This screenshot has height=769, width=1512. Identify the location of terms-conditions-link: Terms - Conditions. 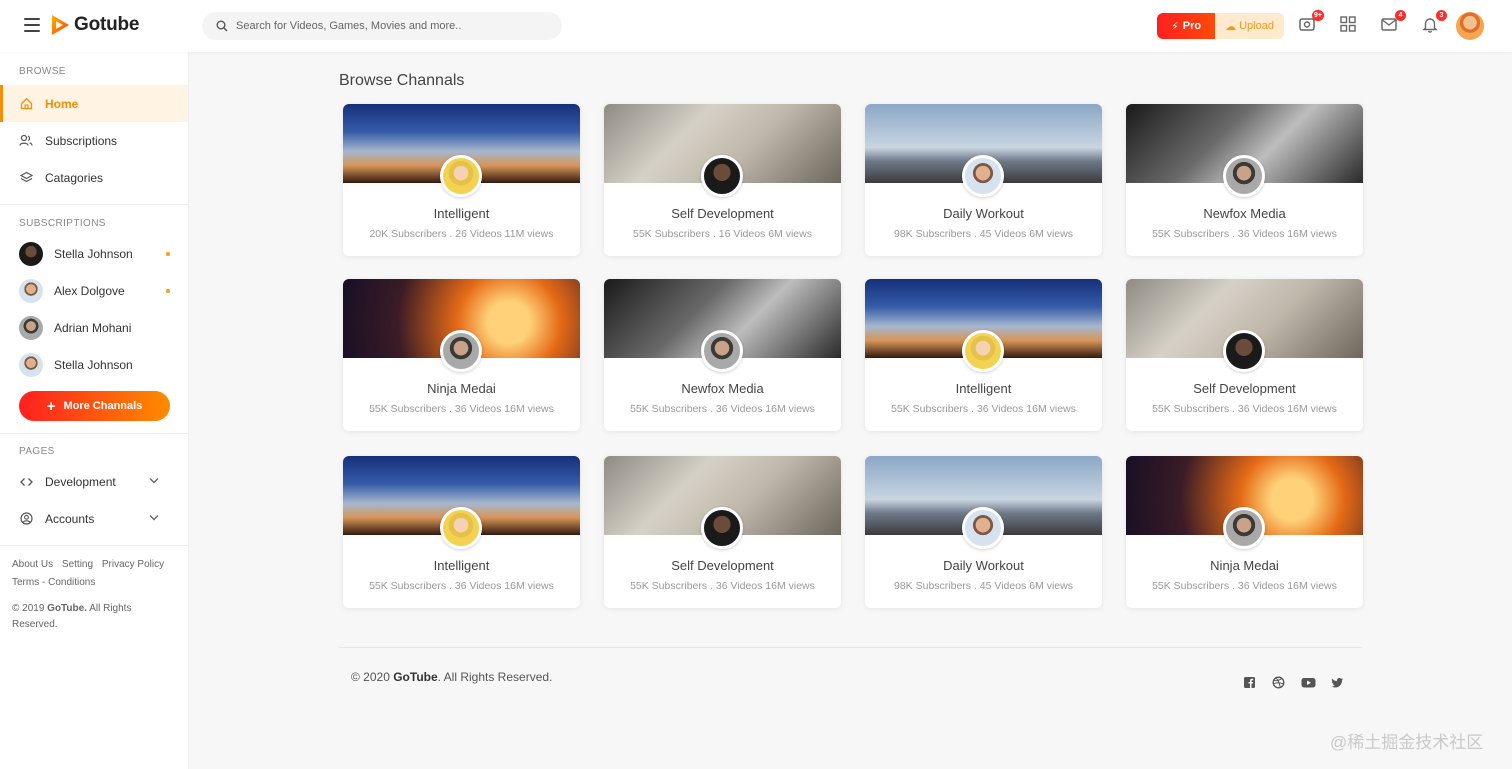
(53, 582).